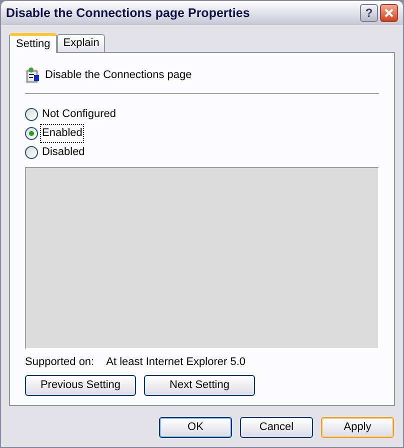 Image resolution: width=404 pixels, height=448 pixels. Describe the element at coordinates (128, 13) in the screenshot. I see `window-title: Disable the Connections page Properties` at that location.